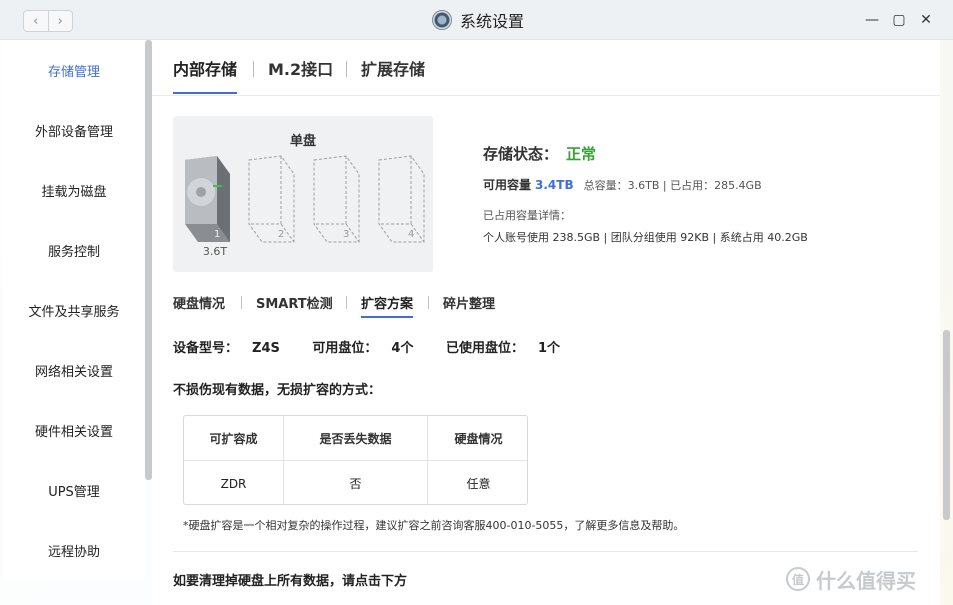 This screenshot has height=605, width=953. I want to click on forward-button: ›, so click(60, 21).